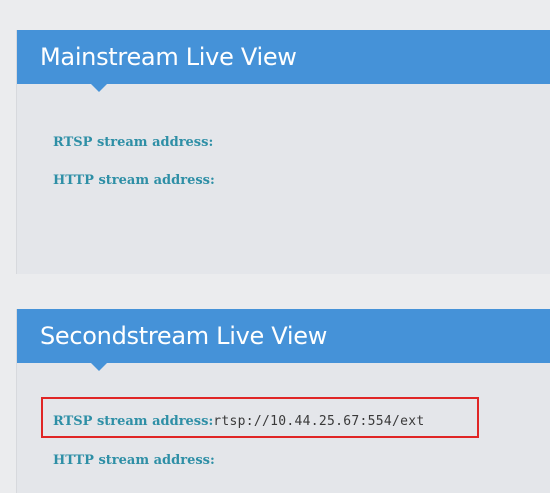 This screenshot has height=493, width=550. I want to click on secondstream-rtsp-value: rtsp://10.44.25.67:554/ext, so click(318, 421).